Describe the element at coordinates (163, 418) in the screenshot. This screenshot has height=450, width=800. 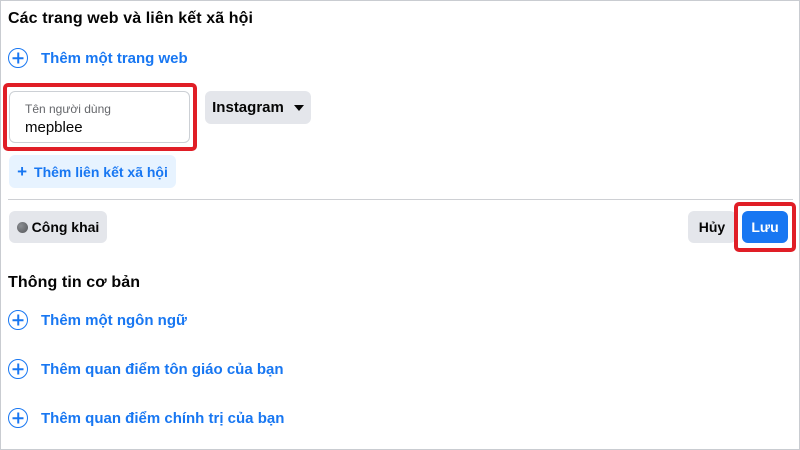
I see `add-political-view-label: Thêm quan điểm chính trị của bạn` at that location.